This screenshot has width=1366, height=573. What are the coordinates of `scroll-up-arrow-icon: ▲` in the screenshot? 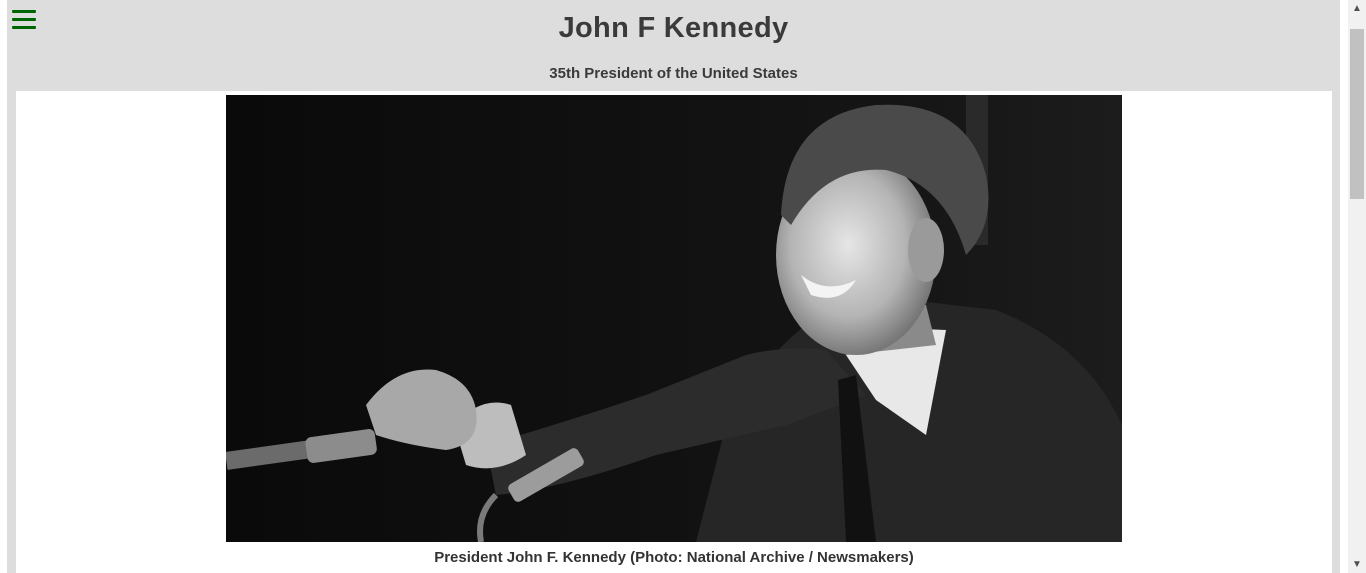 It's located at (1357, 8).